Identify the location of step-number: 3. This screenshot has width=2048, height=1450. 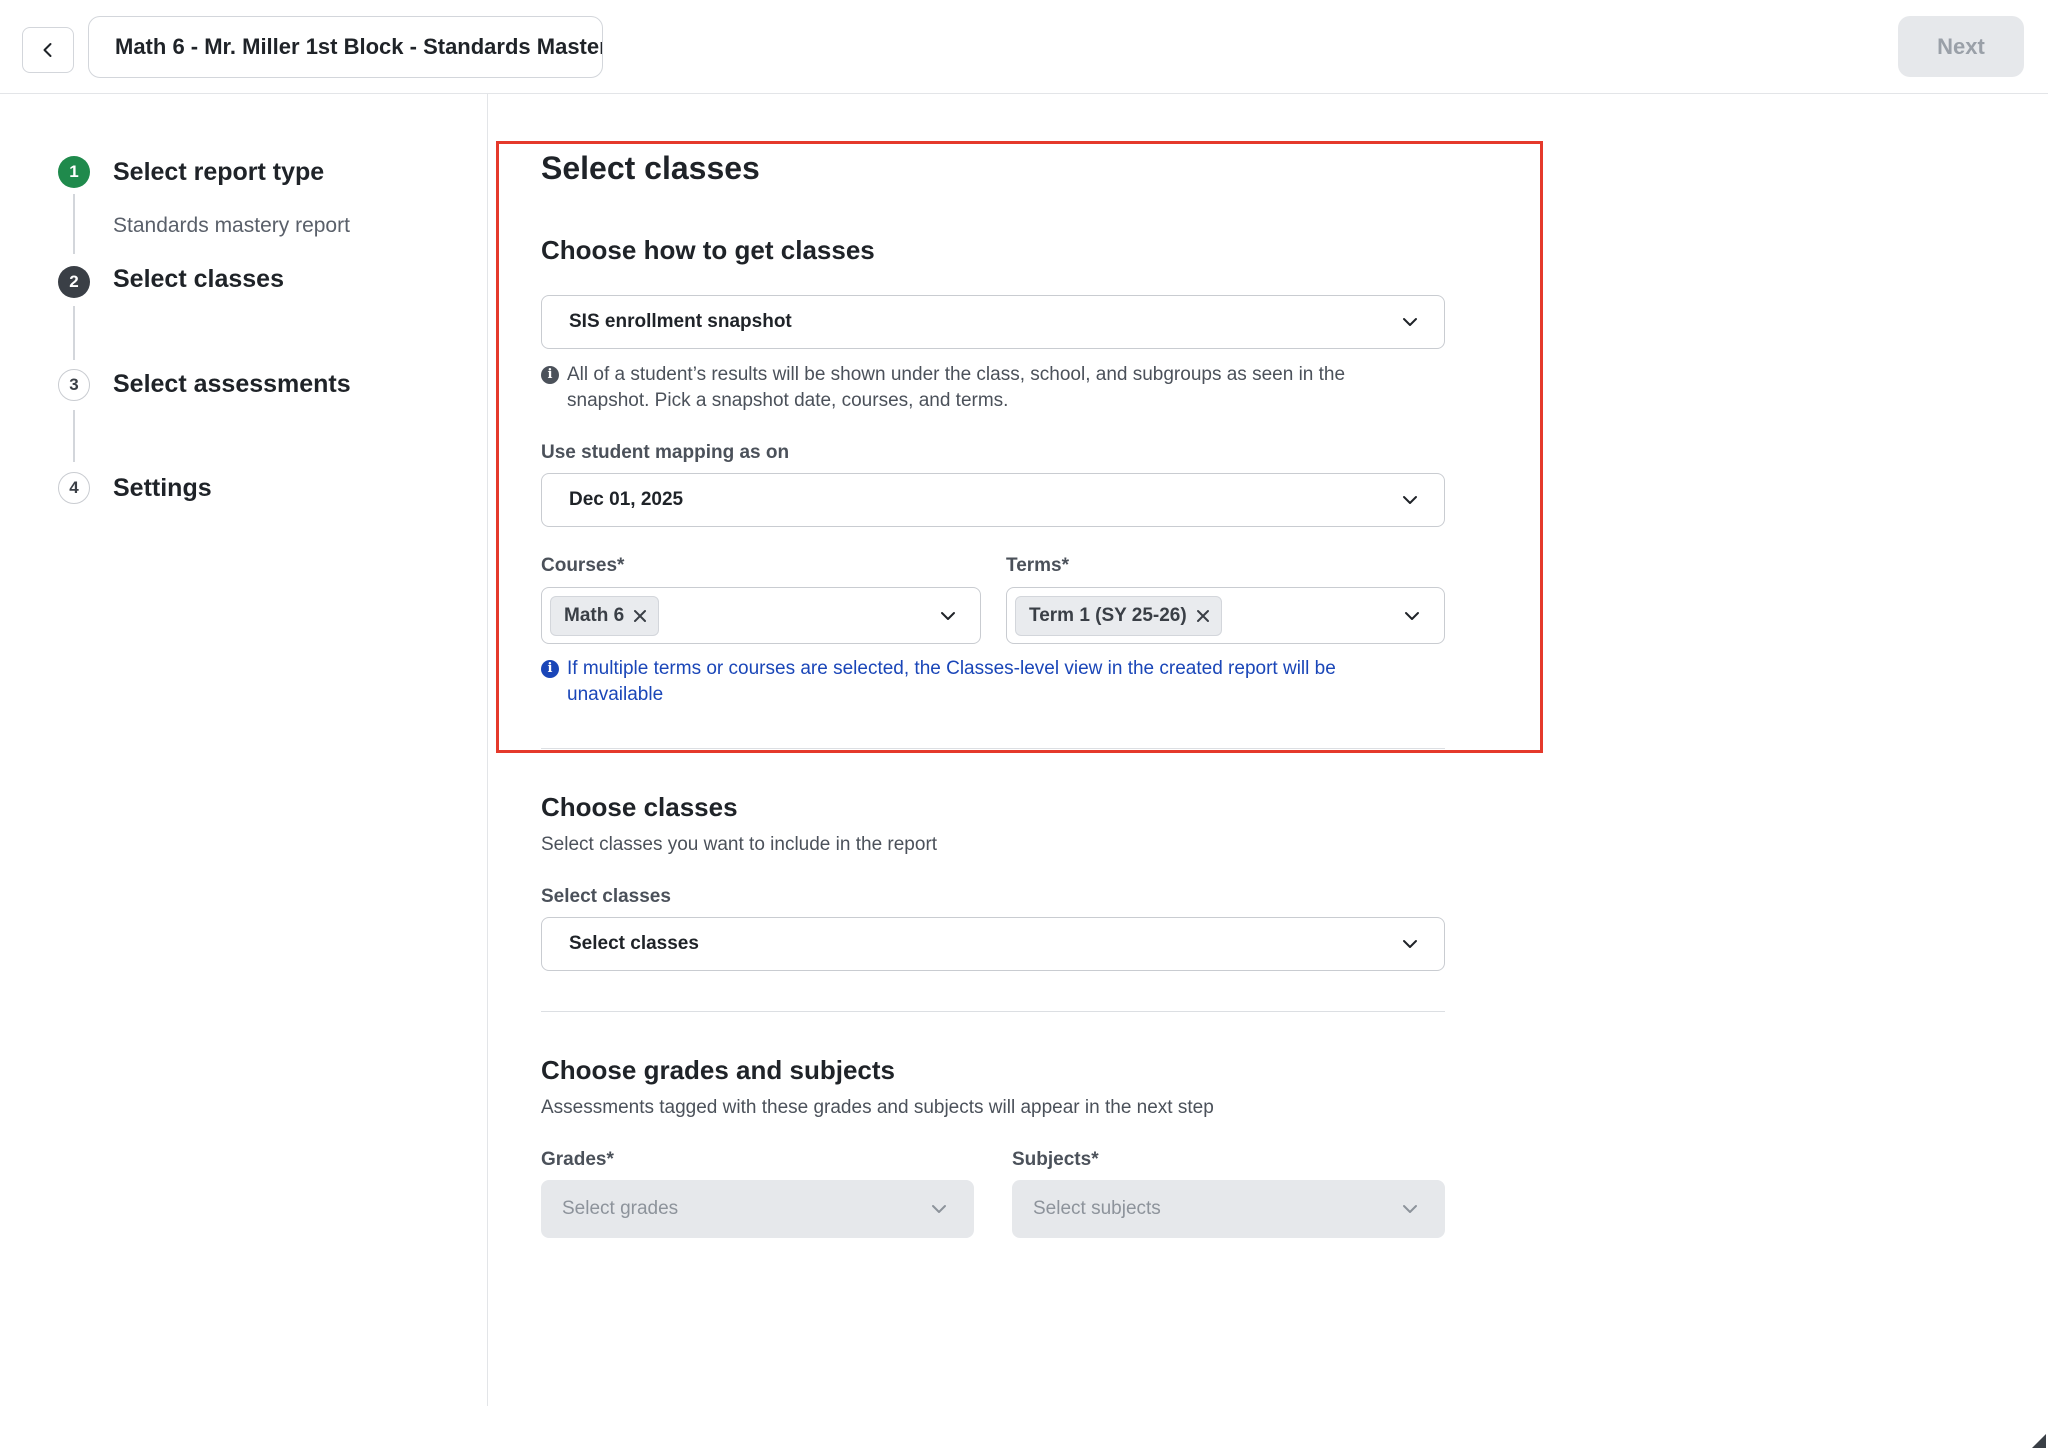
(74, 385).